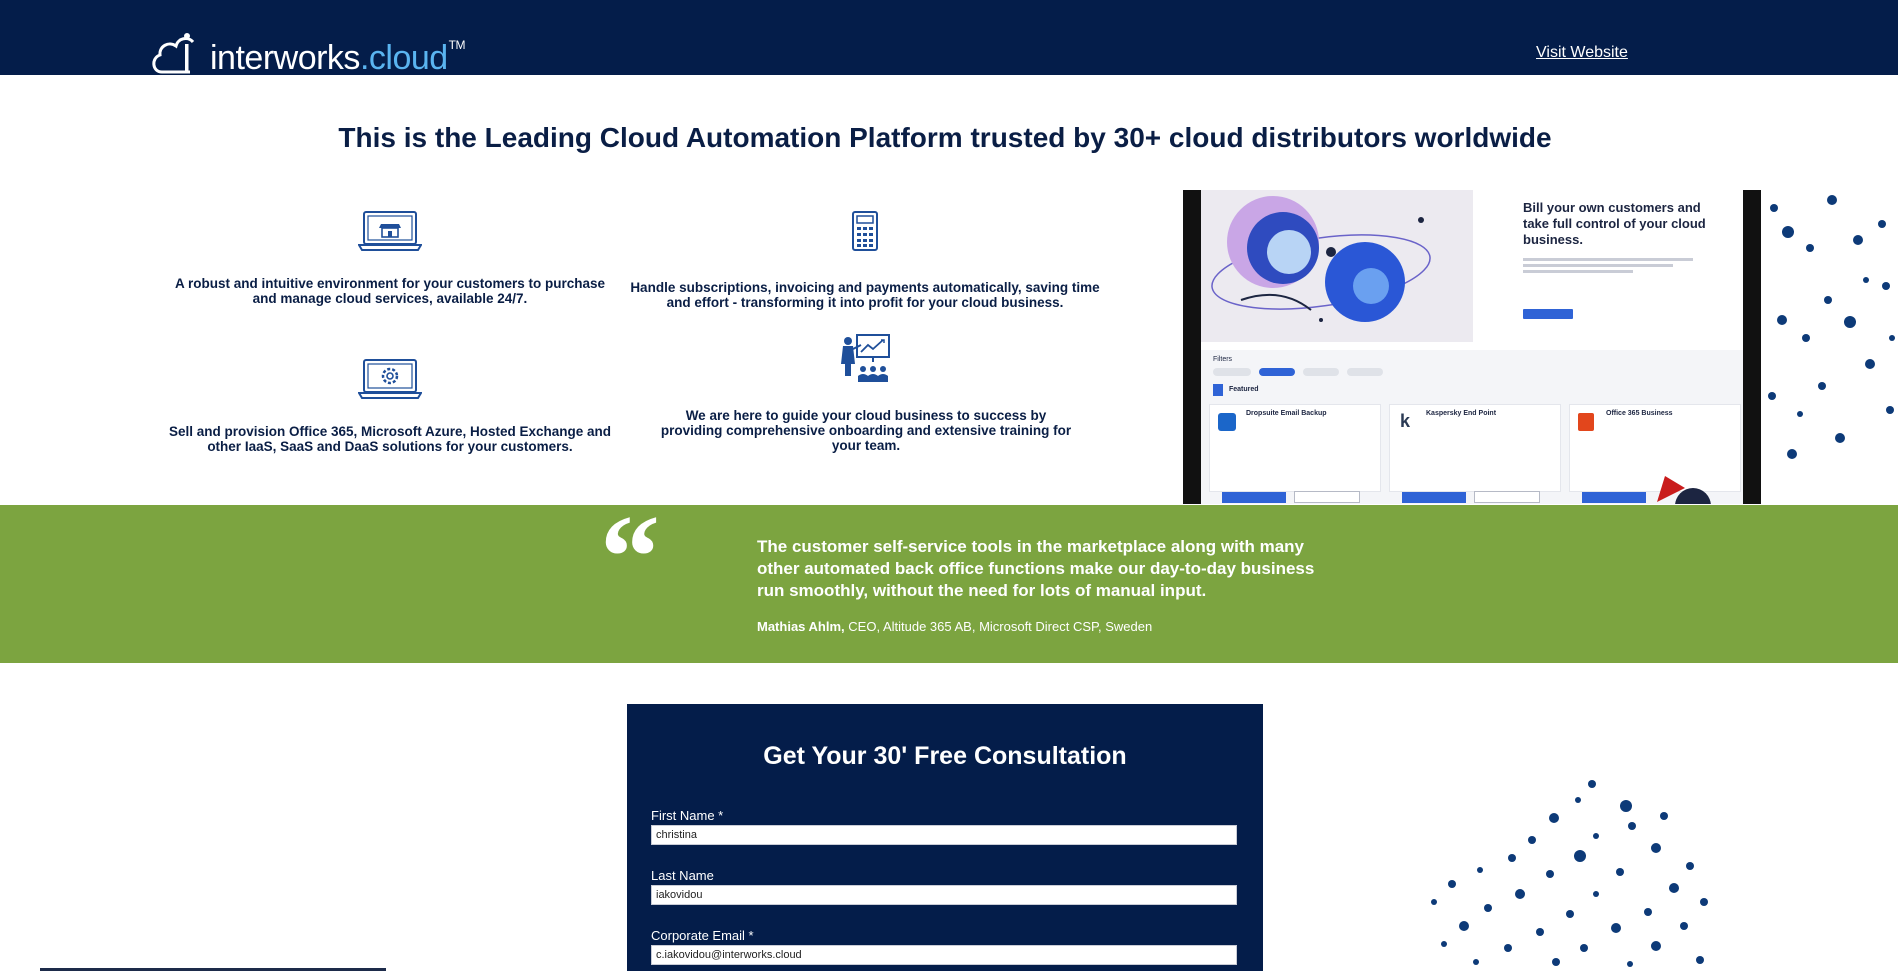 The width and height of the screenshot is (1898, 971). Describe the element at coordinates (1586, 422) in the screenshot. I see `office-logo-icon` at that location.